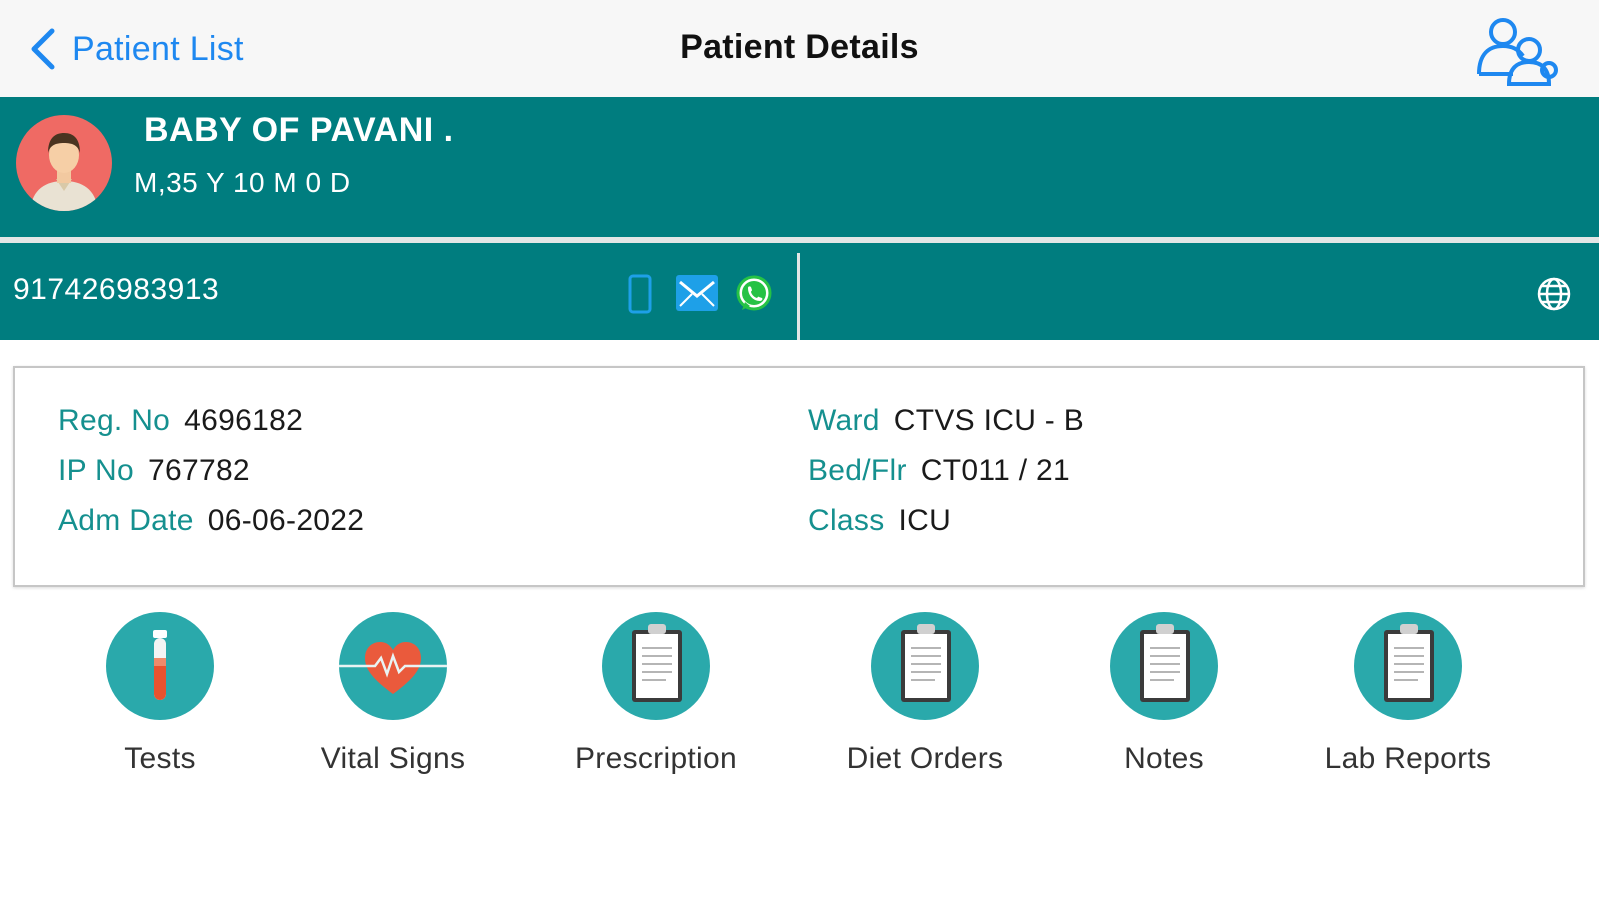  I want to click on ward-row: Ward CTVS ICU - B, so click(946, 421).